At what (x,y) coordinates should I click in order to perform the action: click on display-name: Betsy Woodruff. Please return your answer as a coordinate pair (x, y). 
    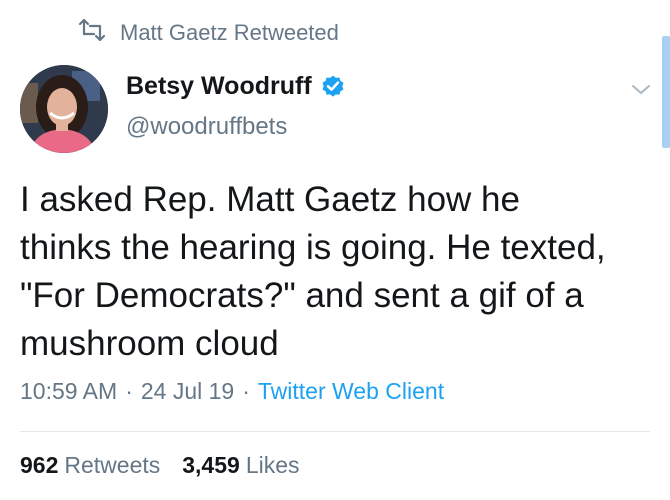
    Looking at the image, I should click on (219, 86).